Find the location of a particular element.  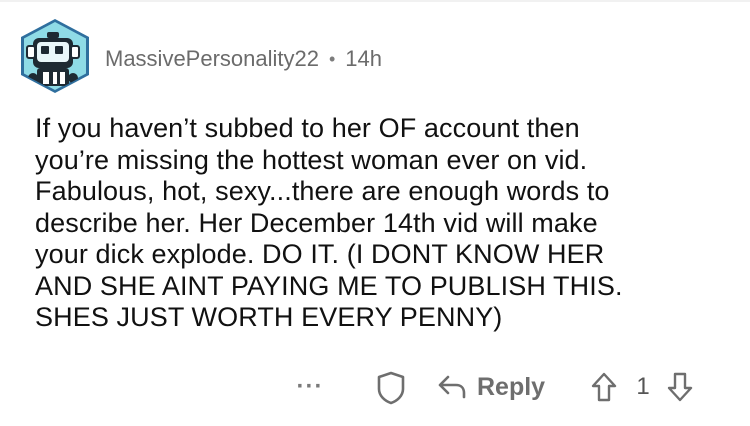

downvote-button is located at coordinates (680, 387).